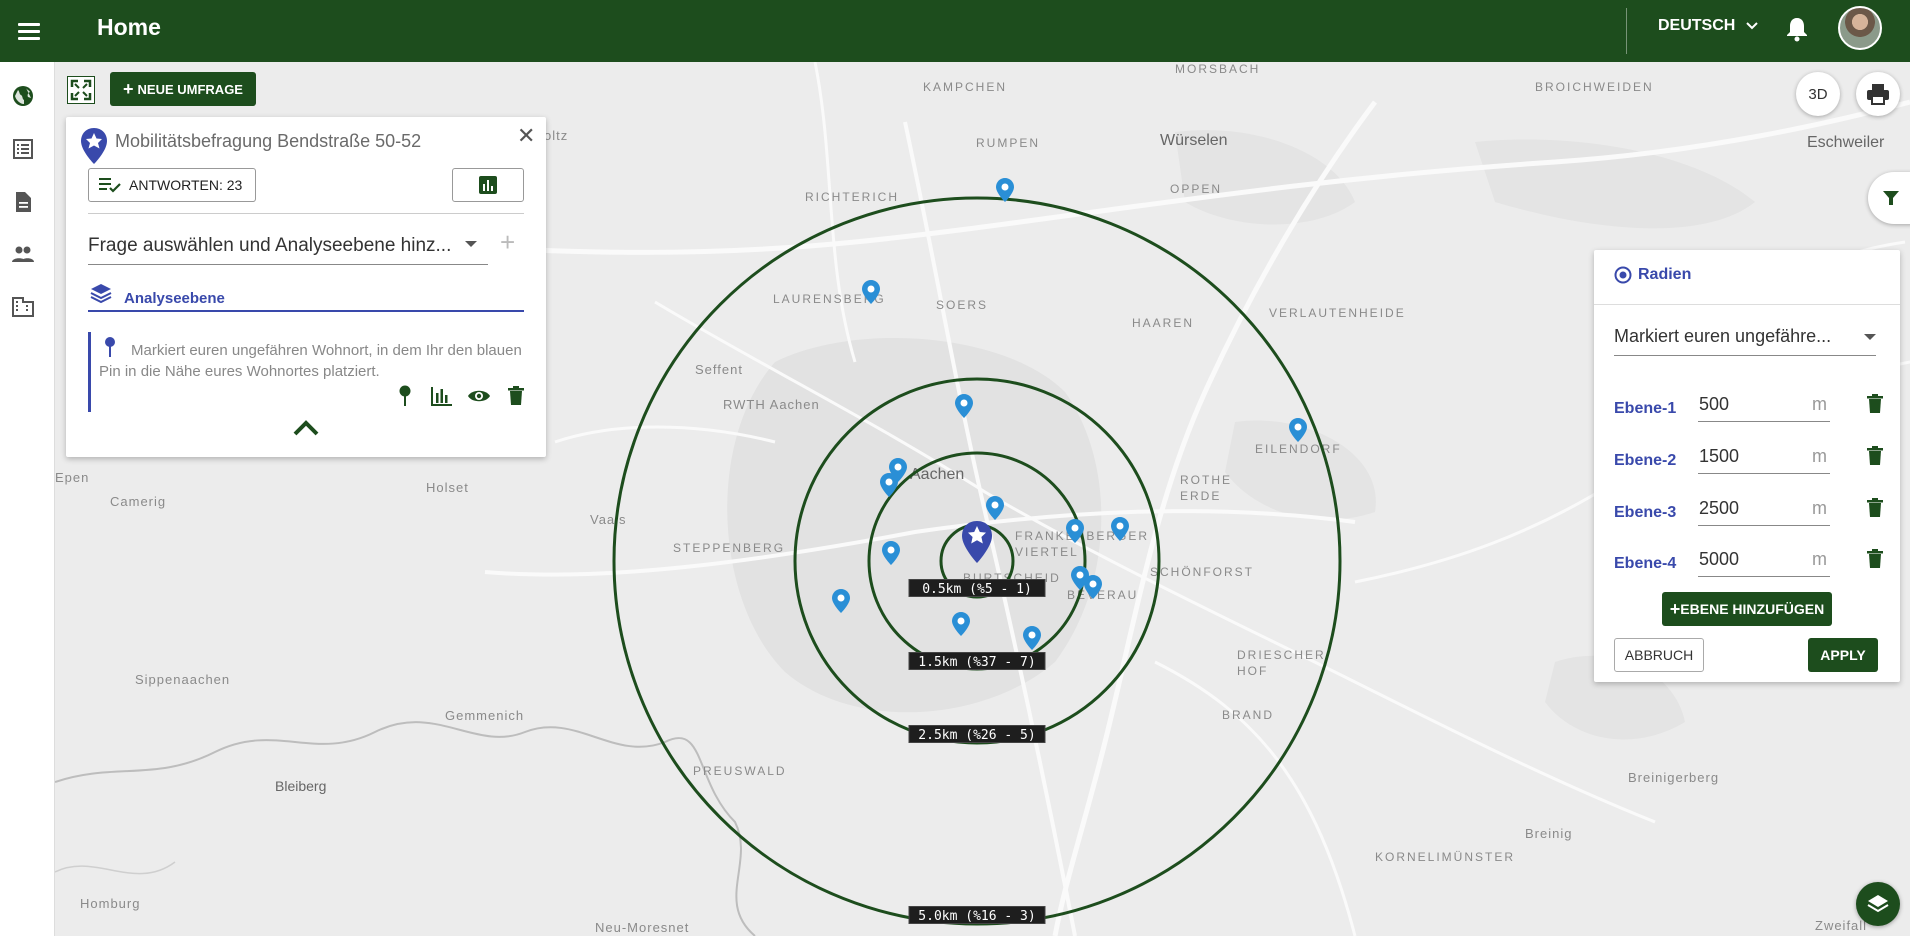 Image resolution: width=1910 pixels, height=936 pixels. I want to click on 3d-label: 3D, so click(1818, 94).